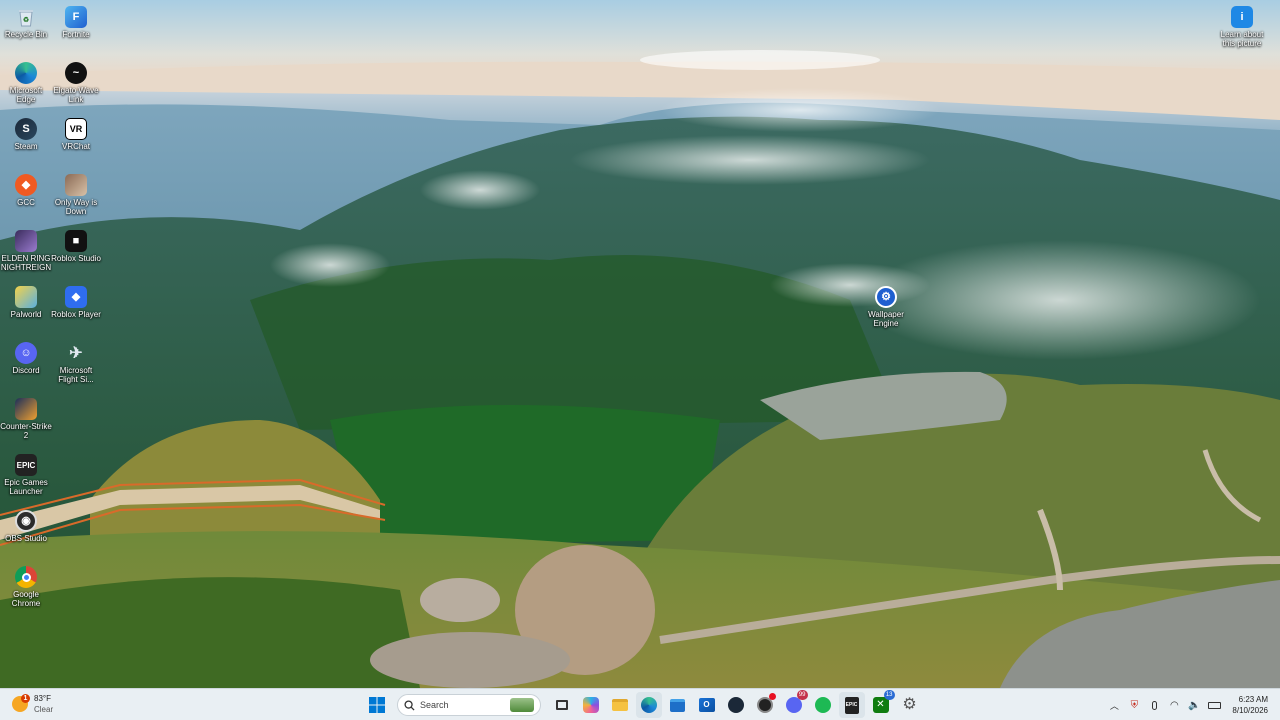 Image resolution: width=1280 pixels, height=720 pixels. Describe the element at coordinates (648, 705) in the screenshot. I see `edge-taskbar-button` at that location.